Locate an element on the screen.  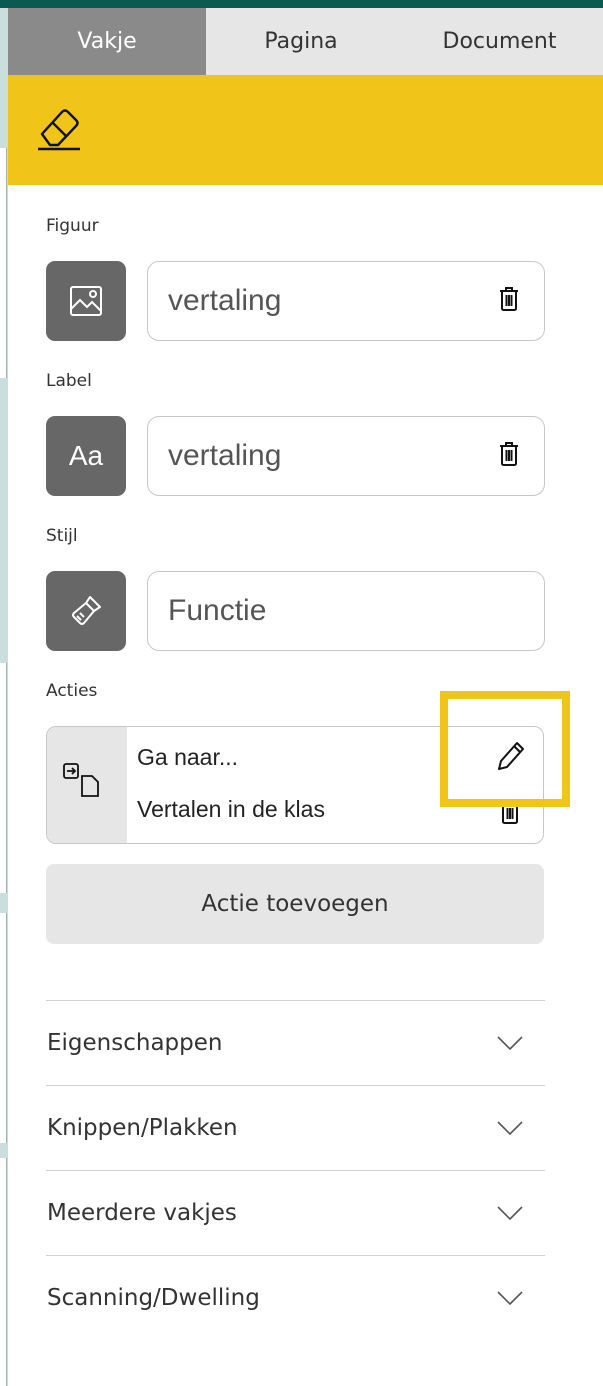
action-icon-area is located at coordinates (87, 785).